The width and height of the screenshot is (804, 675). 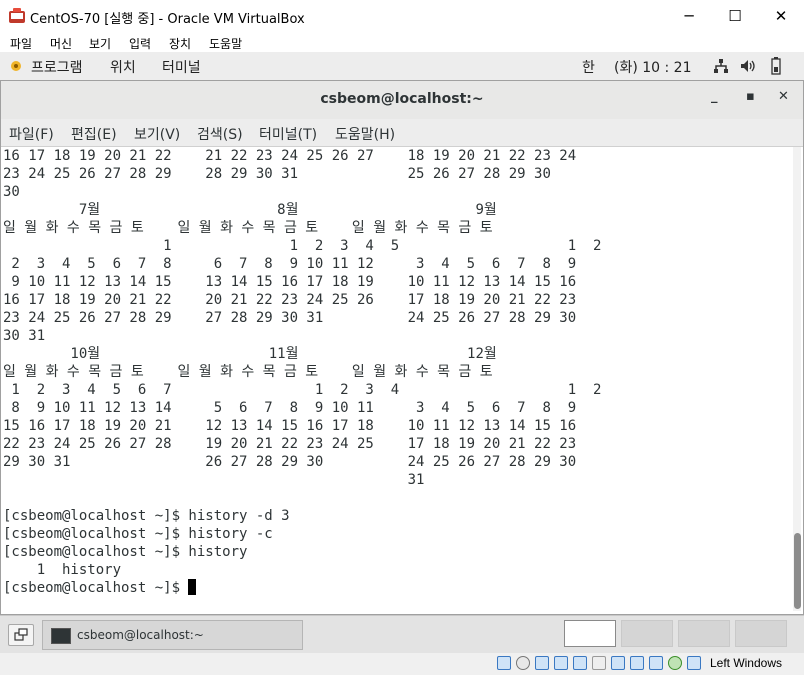 I want to click on bottom-taskbar: csbeom@localhost:~, so click(x=402, y=634).